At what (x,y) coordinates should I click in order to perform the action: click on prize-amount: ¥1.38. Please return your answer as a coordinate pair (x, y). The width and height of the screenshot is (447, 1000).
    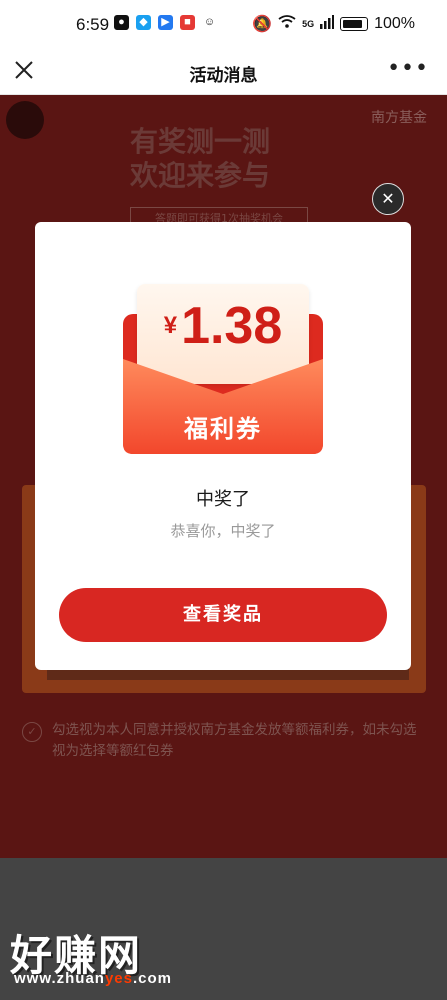
    Looking at the image, I should click on (223, 326).